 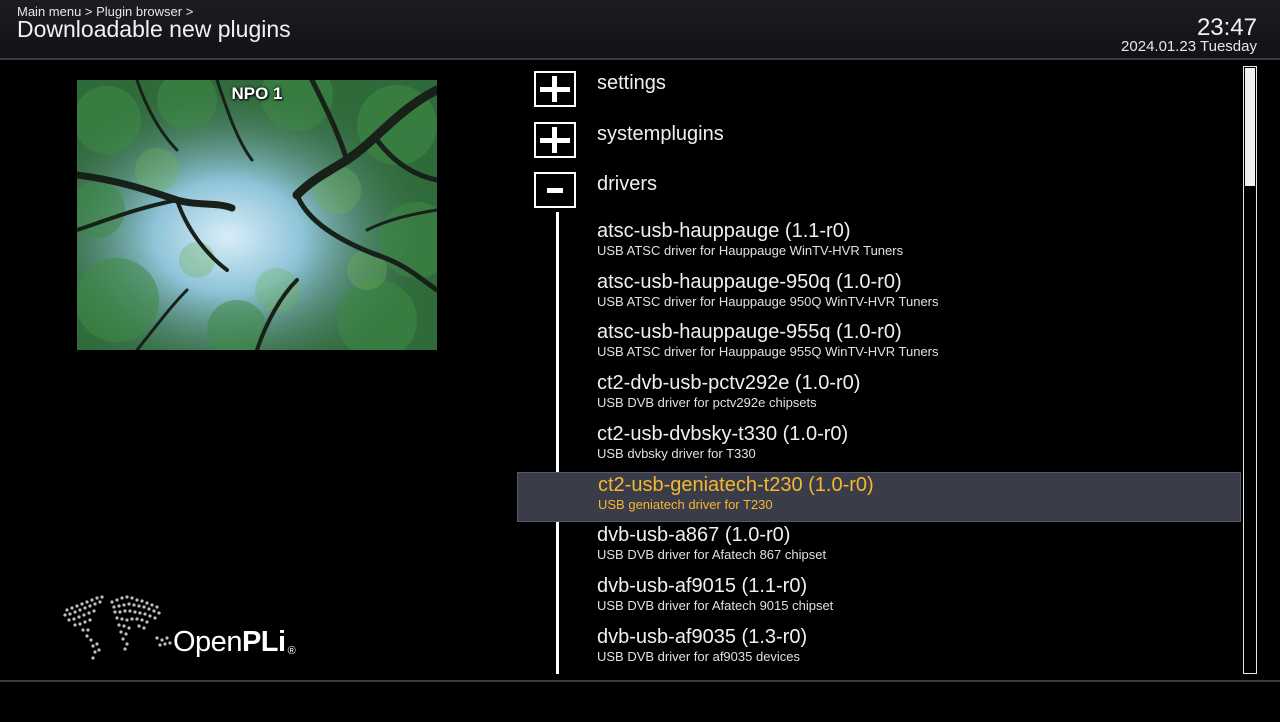 I want to click on tree-canopy-image, so click(x=257, y=215).